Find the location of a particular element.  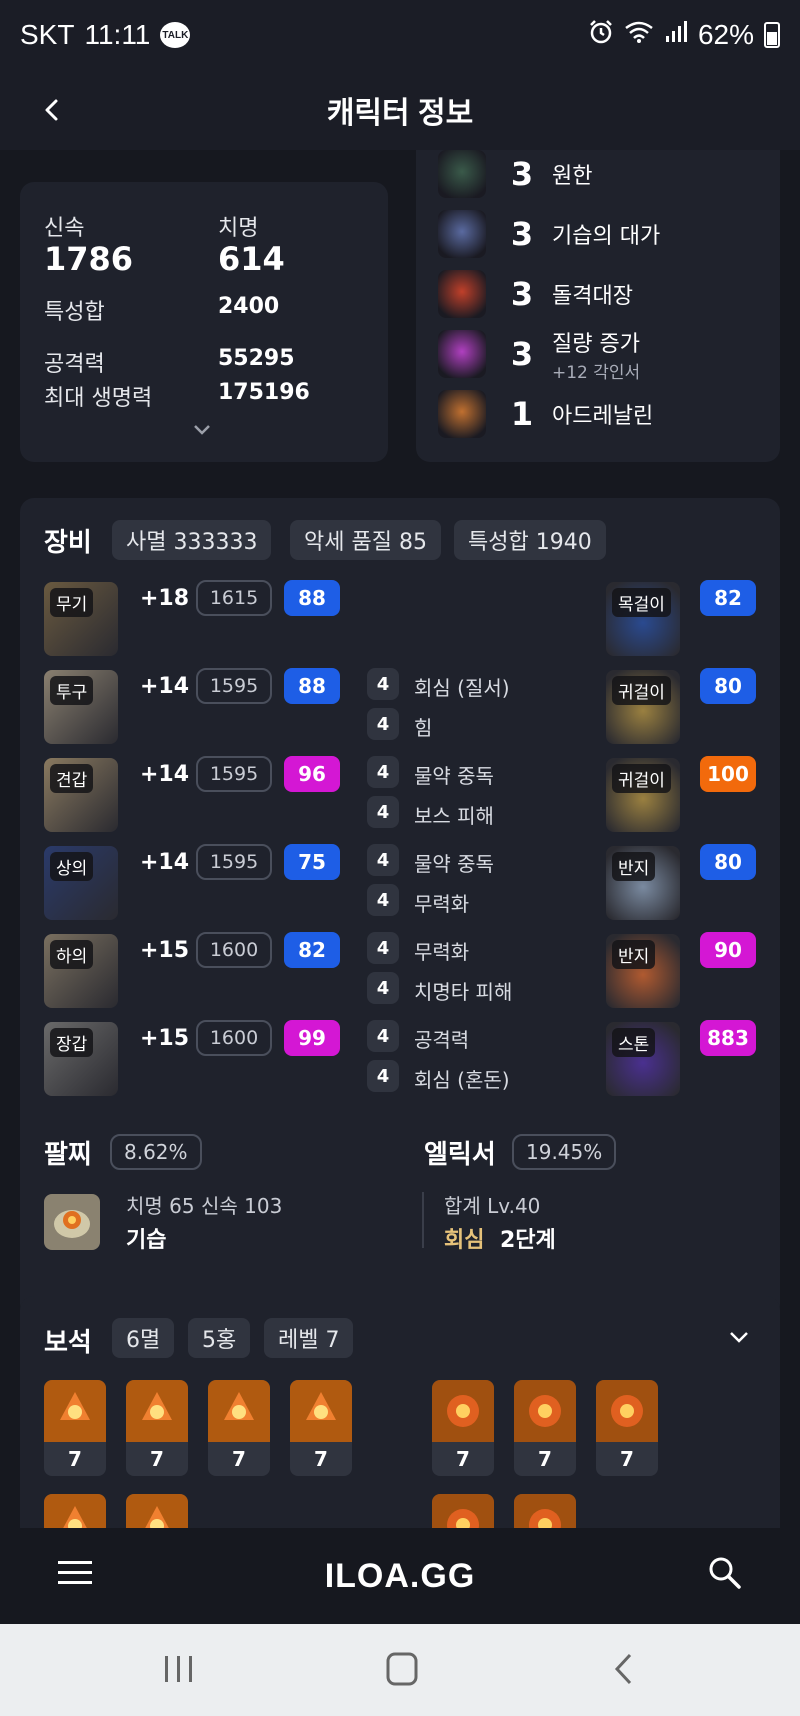

option-name: 힘 is located at coordinates (423, 728).